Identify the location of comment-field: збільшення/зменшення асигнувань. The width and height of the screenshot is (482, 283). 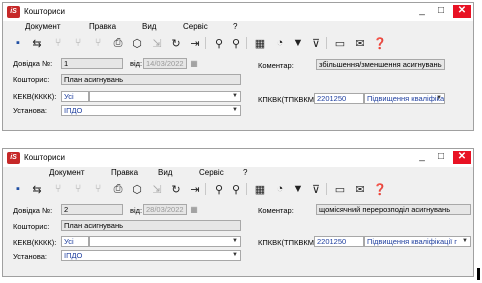
(380, 64).